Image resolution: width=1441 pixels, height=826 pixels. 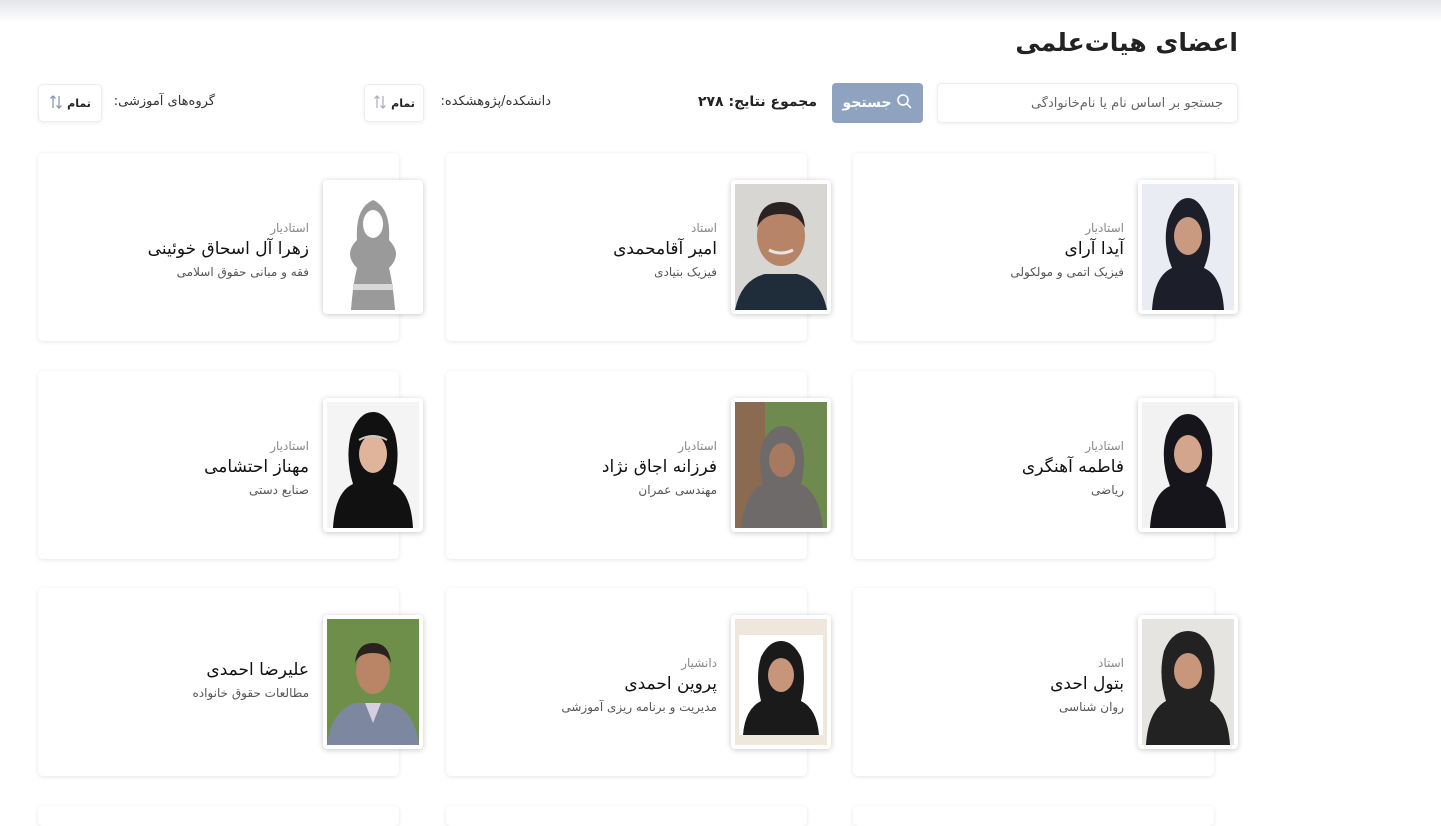 I want to click on member-info: استادیار مهناز احتشامی صنایع دستی, so click(x=256, y=468).